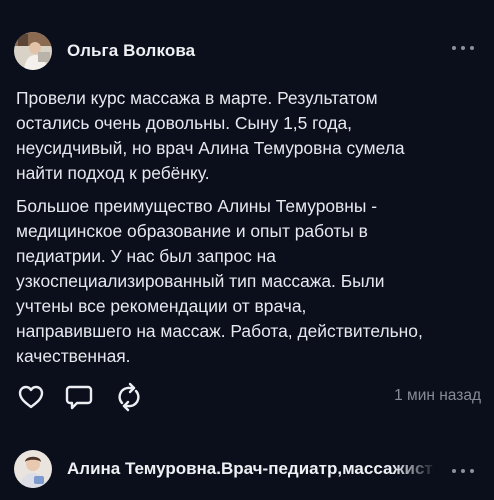 This screenshot has height=500, width=494. What do you see at coordinates (31, 397) in the screenshot?
I see `heart-icon` at bounding box center [31, 397].